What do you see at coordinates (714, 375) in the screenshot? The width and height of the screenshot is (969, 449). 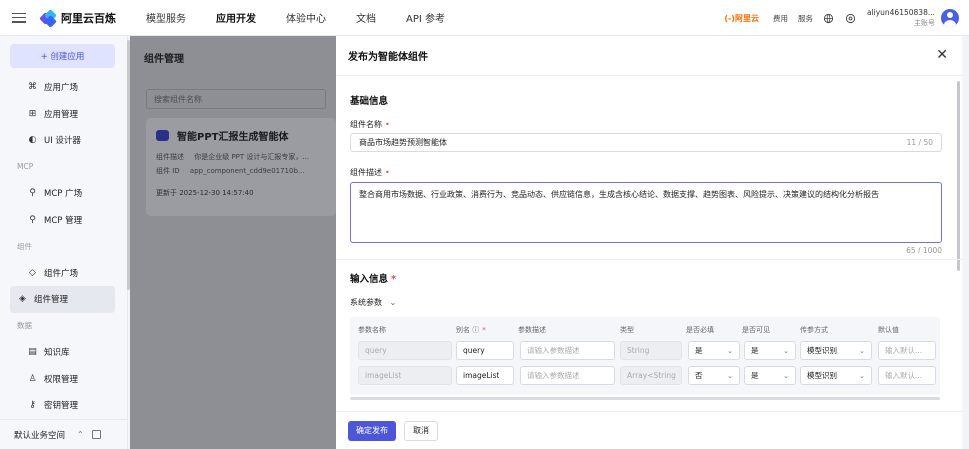 I see `required-select: 否 ⌄` at bounding box center [714, 375].